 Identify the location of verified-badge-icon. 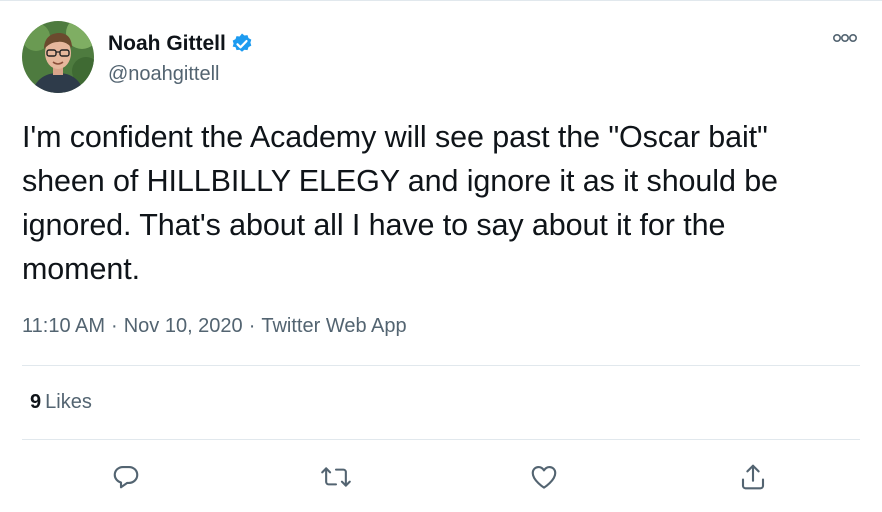
(242, 44).